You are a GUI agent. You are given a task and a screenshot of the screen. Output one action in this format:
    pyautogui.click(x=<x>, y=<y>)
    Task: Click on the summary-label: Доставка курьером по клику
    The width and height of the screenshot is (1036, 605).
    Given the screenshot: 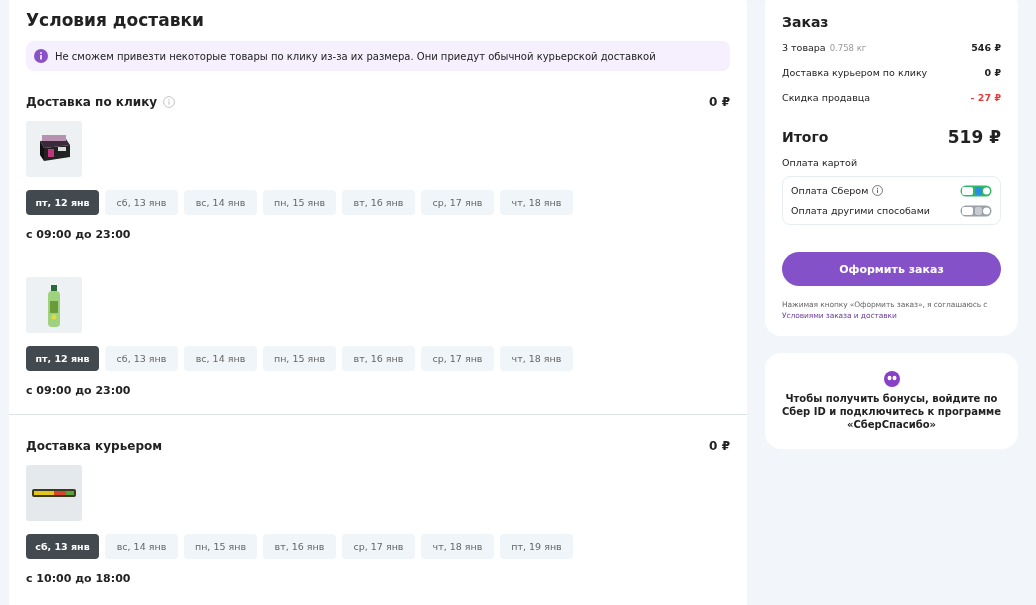 What is the action you would take?
    pyautogui.click(x=855, y=72)
    